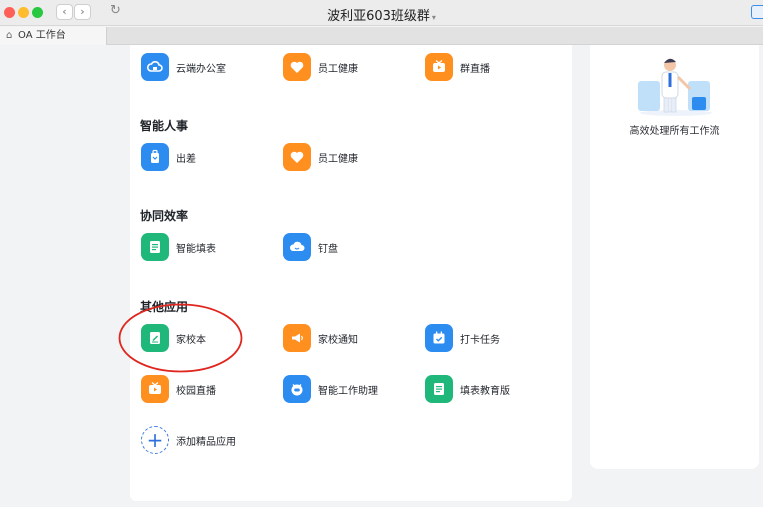 The image size is (763, 507). I want to click on app-checkin-task: 打卡任务, so click(462, 338).